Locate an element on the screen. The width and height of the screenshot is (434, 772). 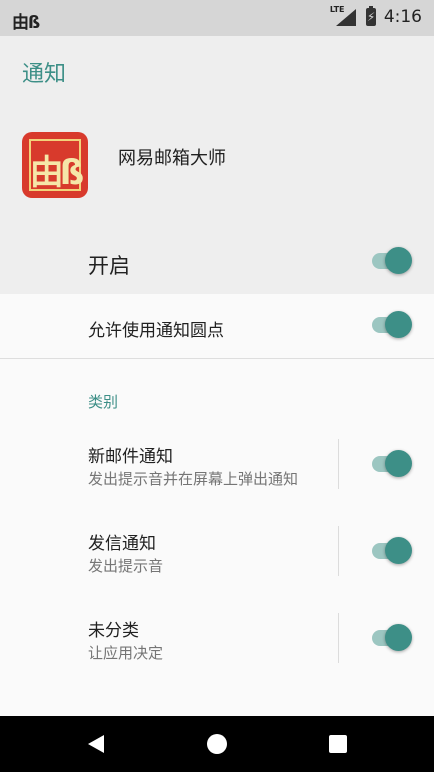
status-icons: LTE ⚡ 4:16 is located at coordinates (376, 16).